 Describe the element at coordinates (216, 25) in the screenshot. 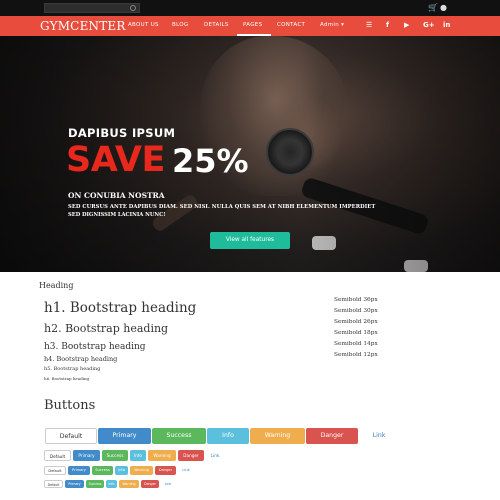

I see `nav-item-details: DETAILS` at that location.